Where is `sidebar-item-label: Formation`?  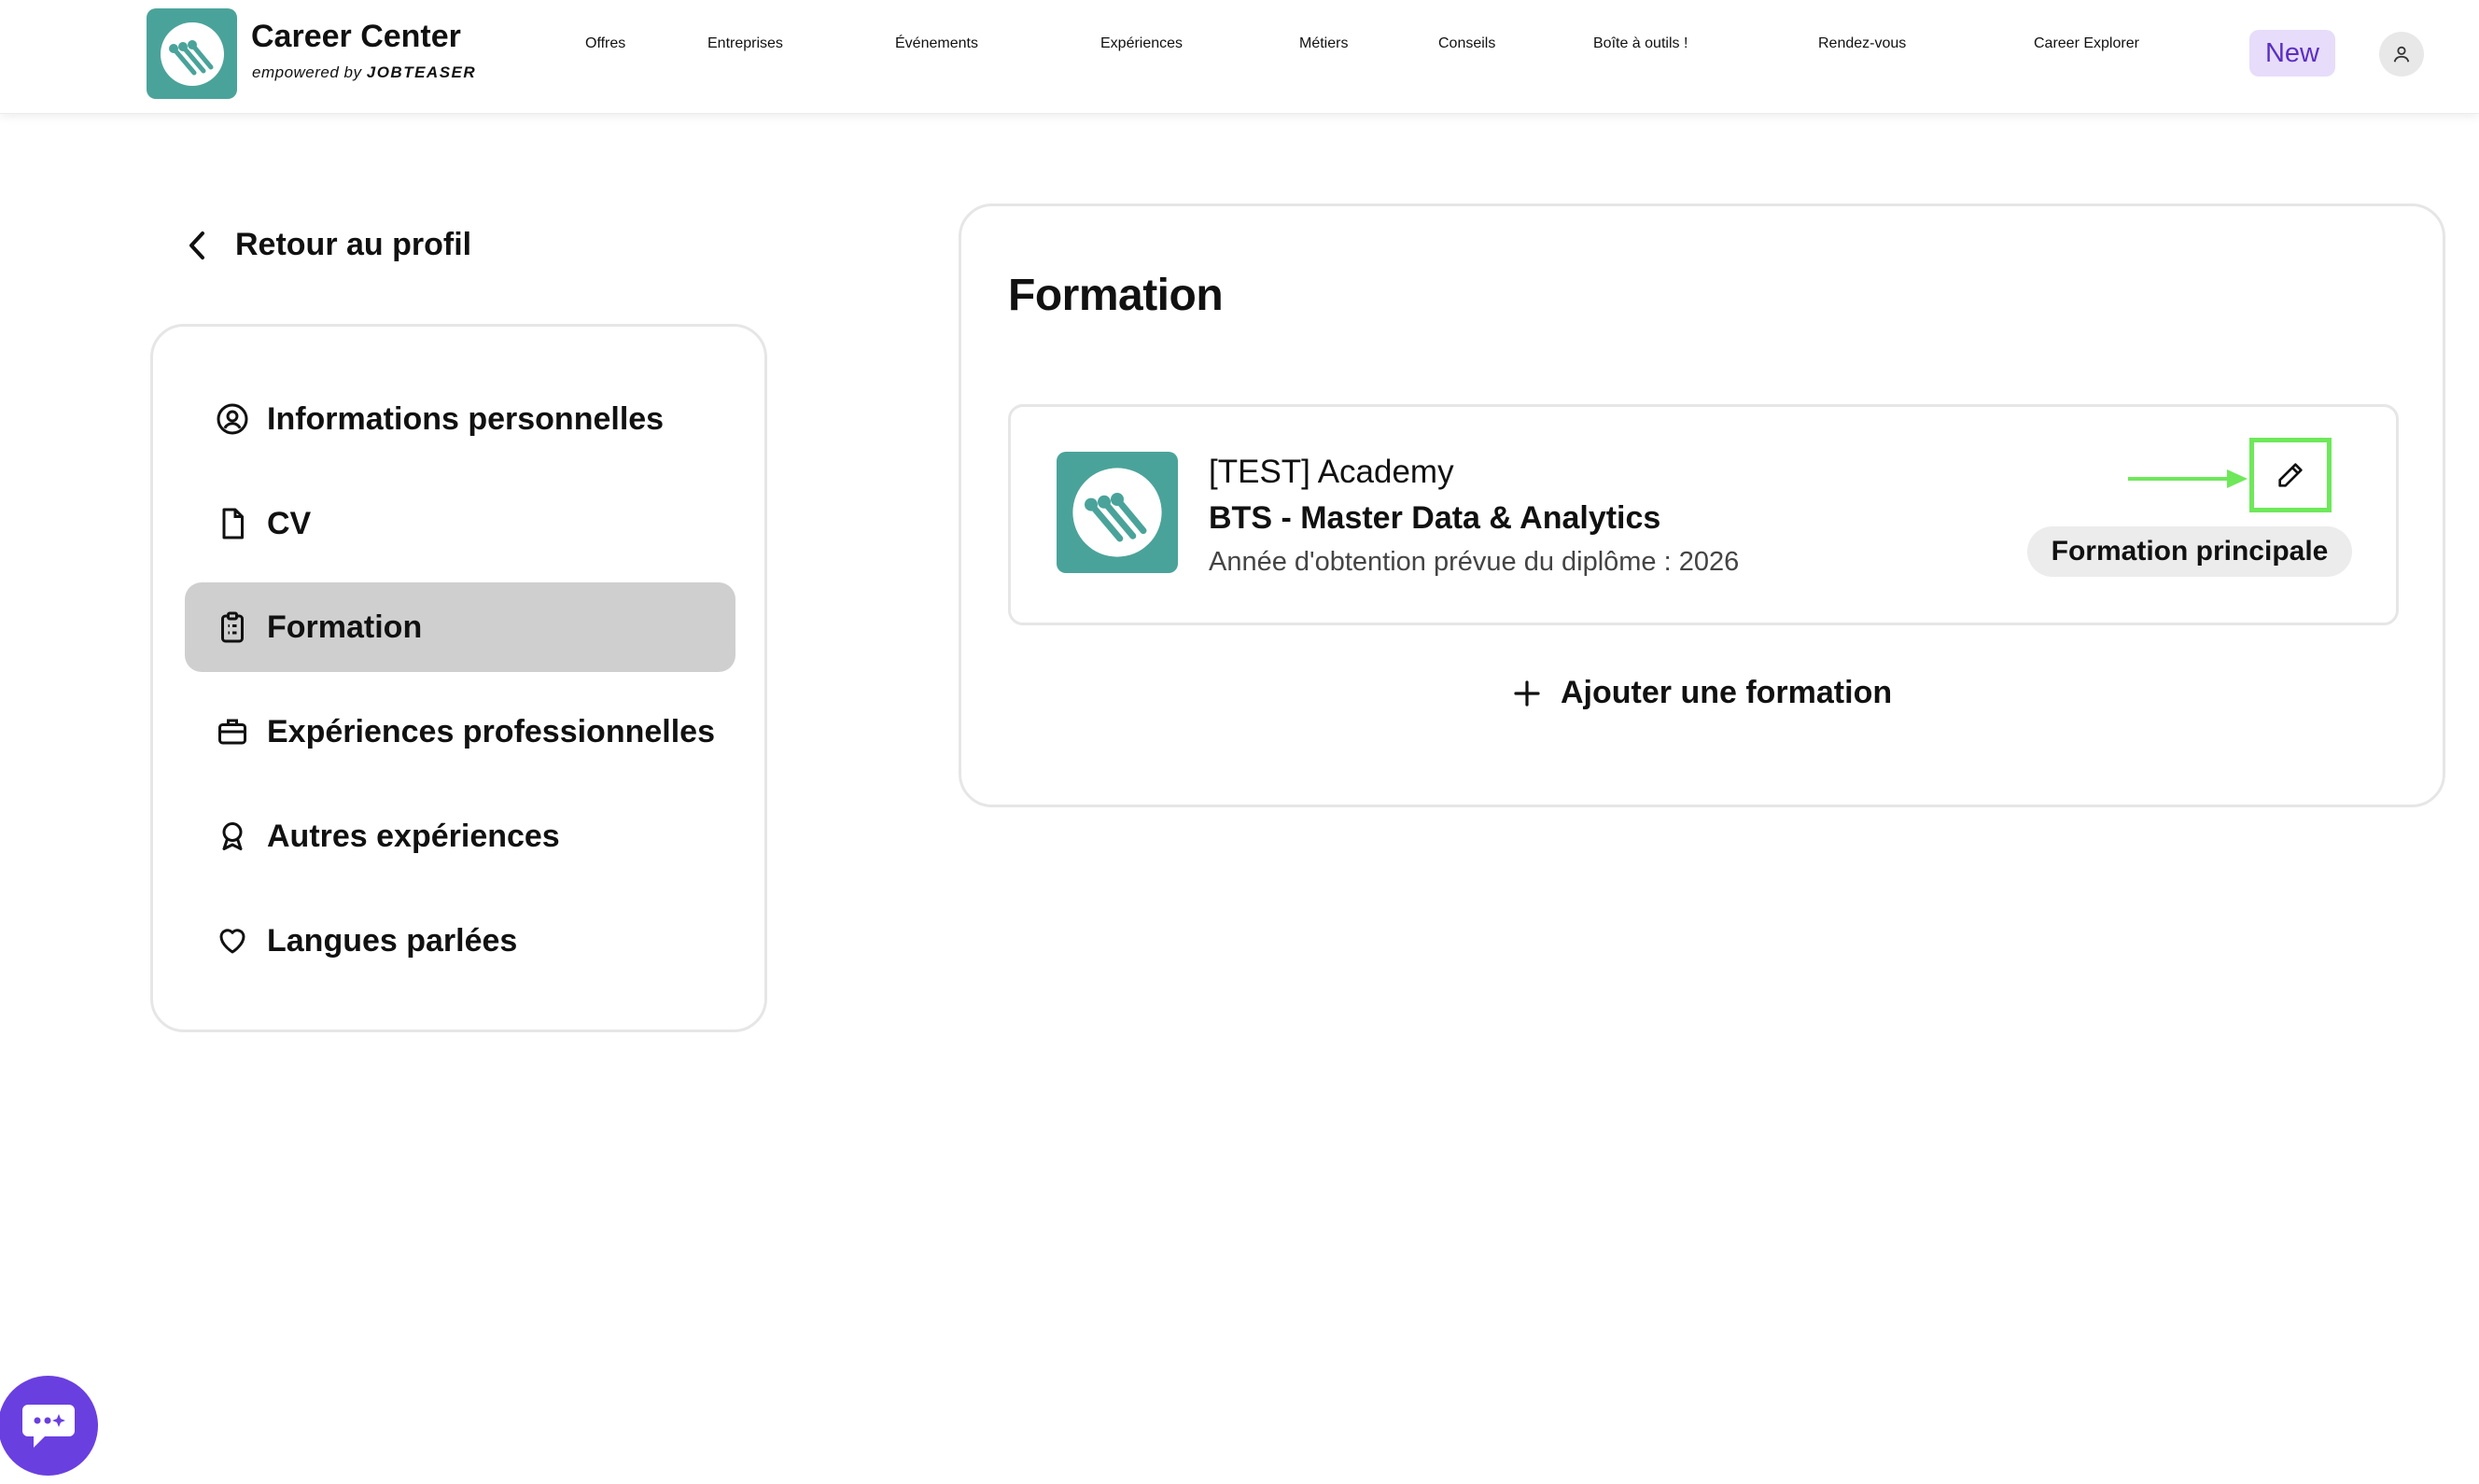
sidebar-item-label: Formation is located at coordinates (345, 627).